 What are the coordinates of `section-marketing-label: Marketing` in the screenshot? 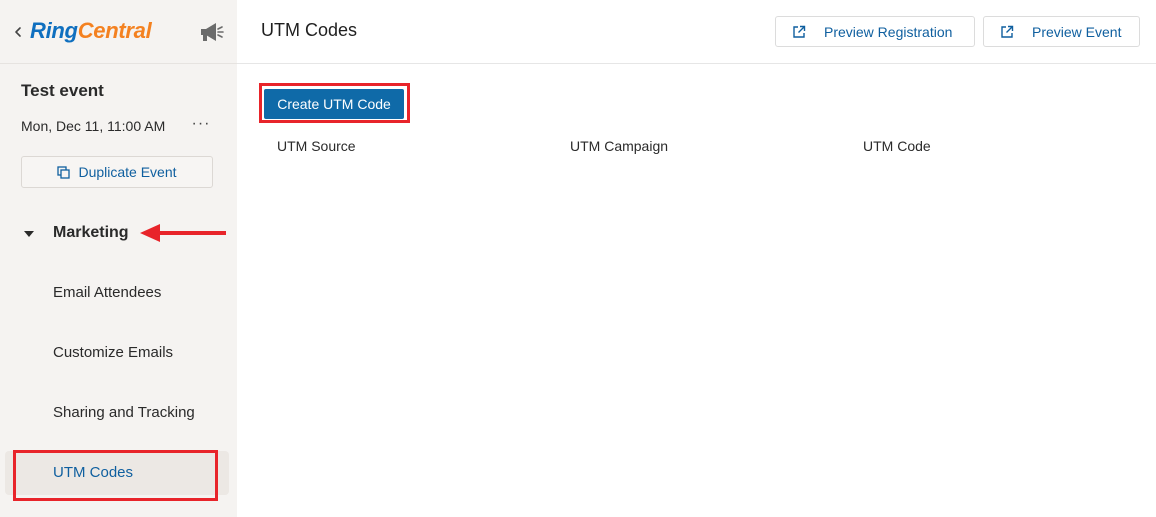 It's located at (91, 232).